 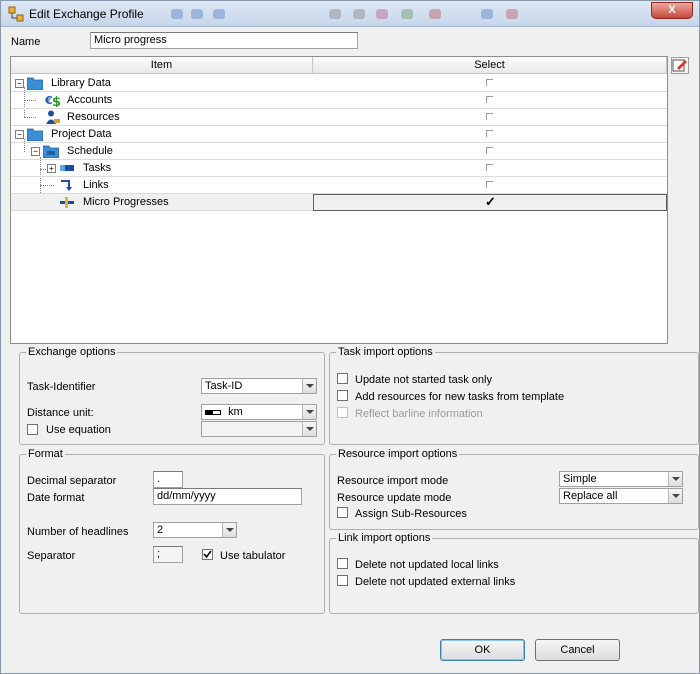 I want to click on tree-row-accounts: € $ Accounts, so click(x=339, y=100).